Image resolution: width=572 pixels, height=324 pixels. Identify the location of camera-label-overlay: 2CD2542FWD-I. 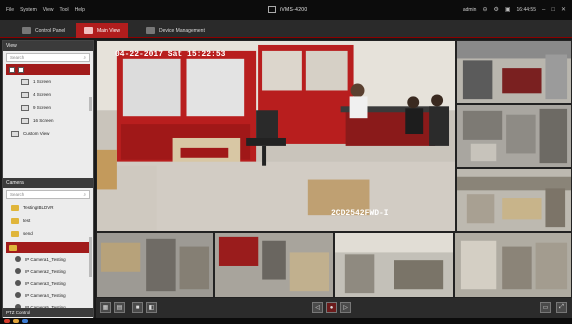
(360, 213).